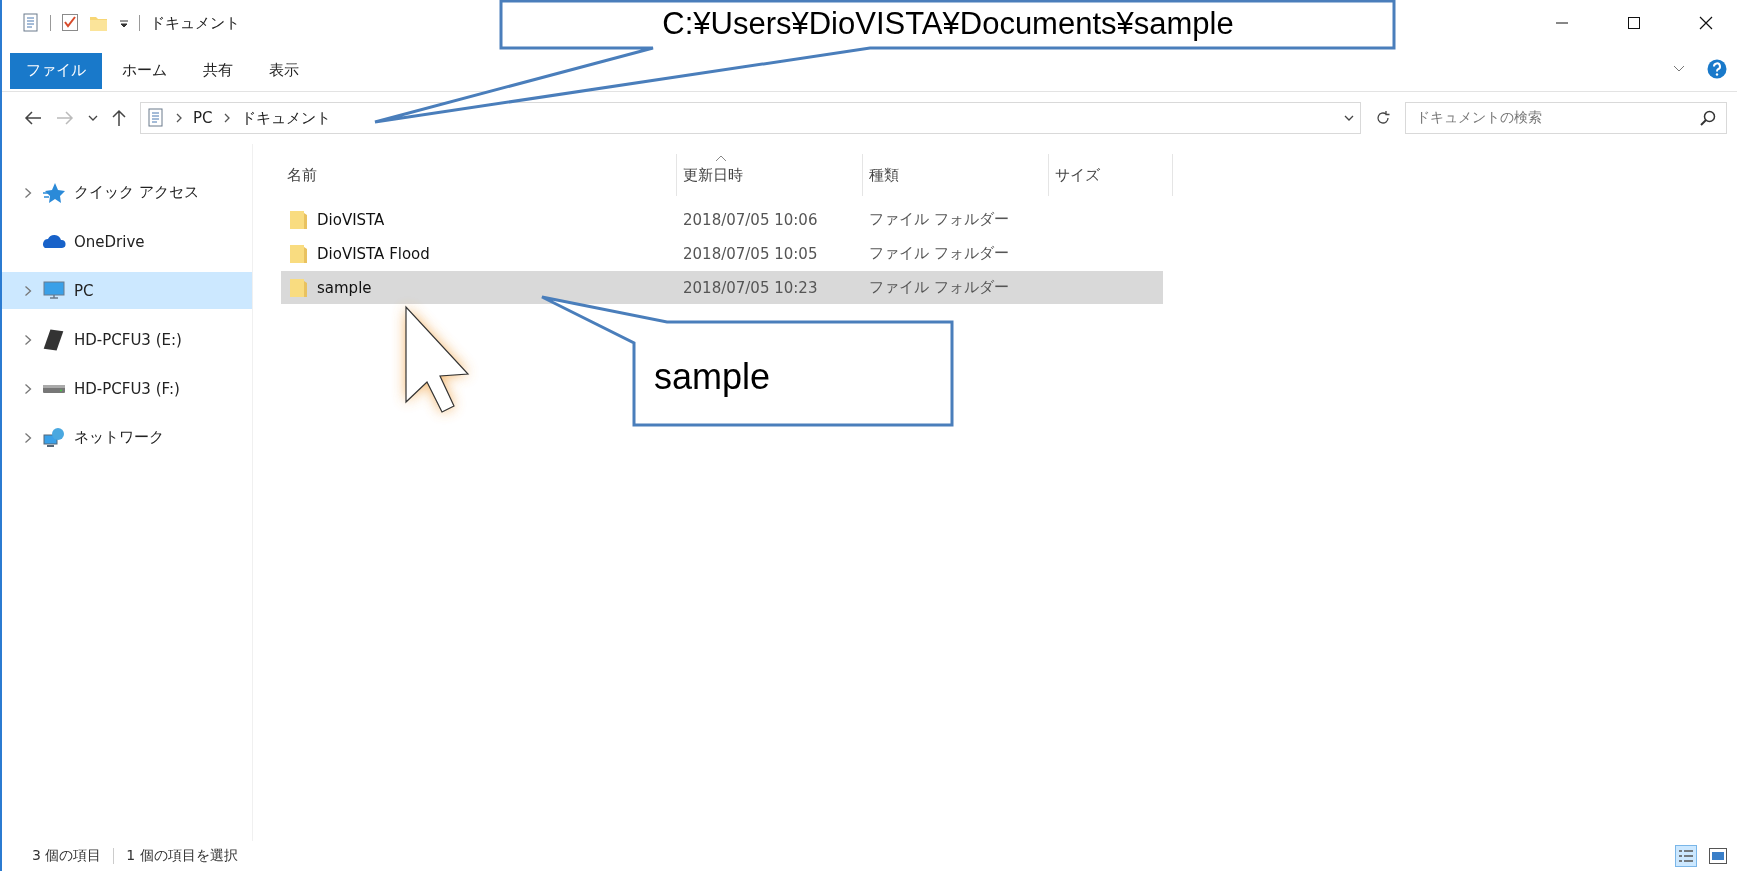 This screenshot has height=871, width=1737. I want to click on file-name: sample, so click(344, 287).